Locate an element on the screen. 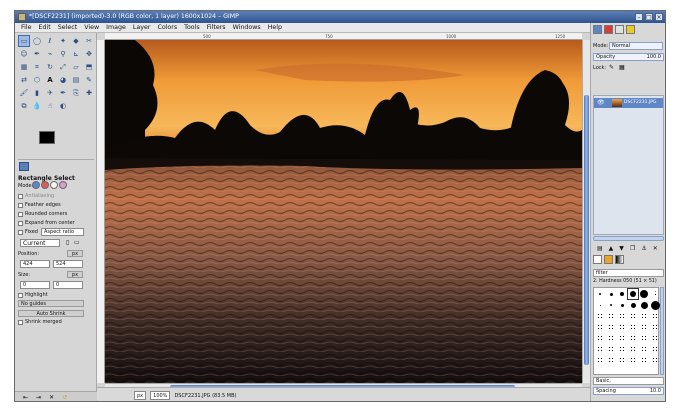 The width and height of the screenshot is (680, 415). position-unit-select: px is located at coordinates (75, 253).